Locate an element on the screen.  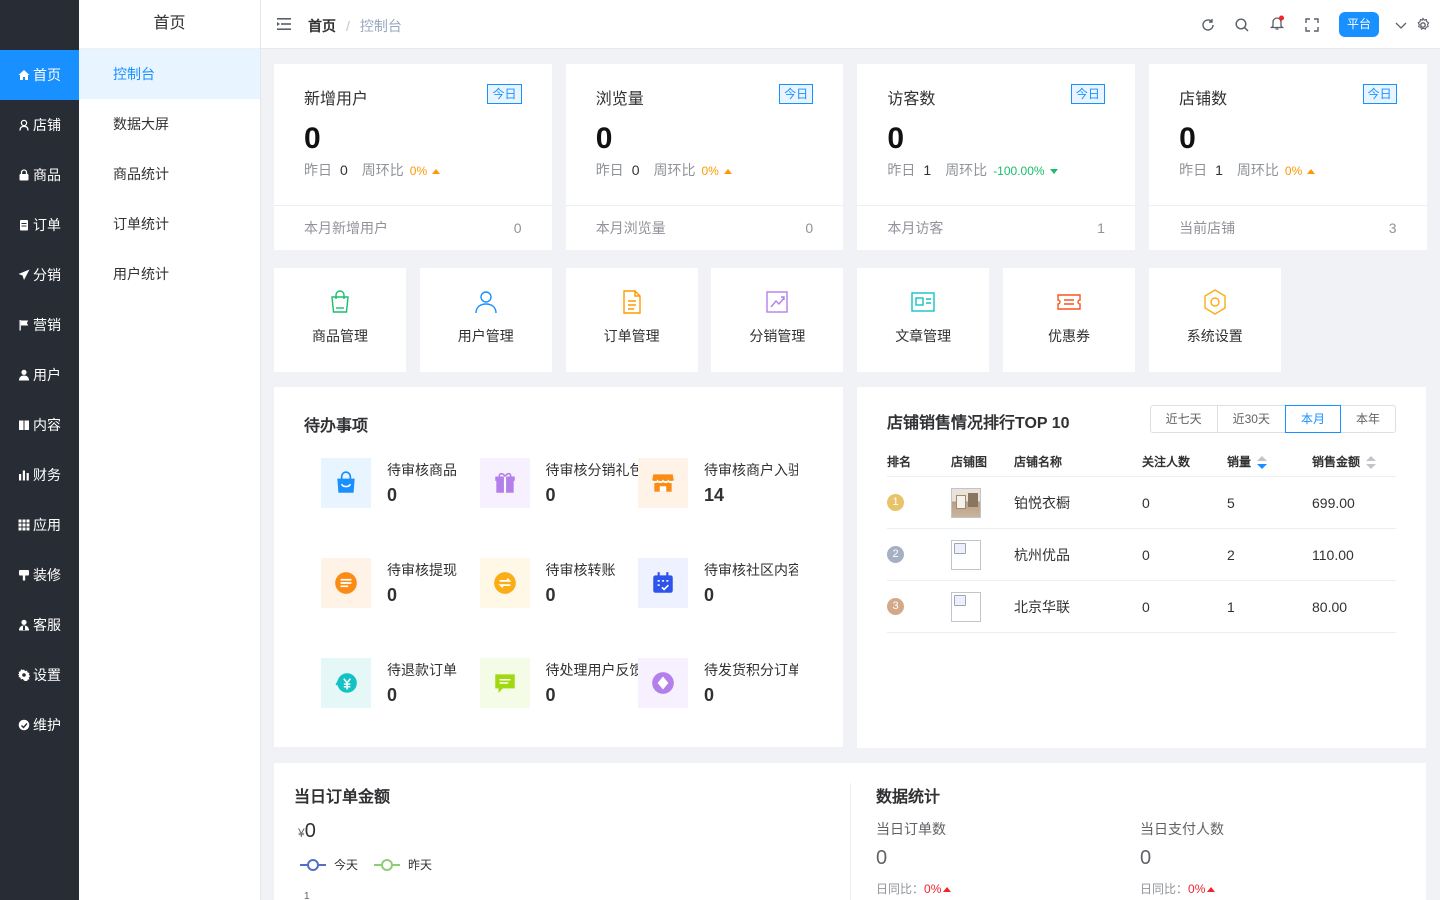
sidebar-item: 店铺 is located at coordinates (39, 125).